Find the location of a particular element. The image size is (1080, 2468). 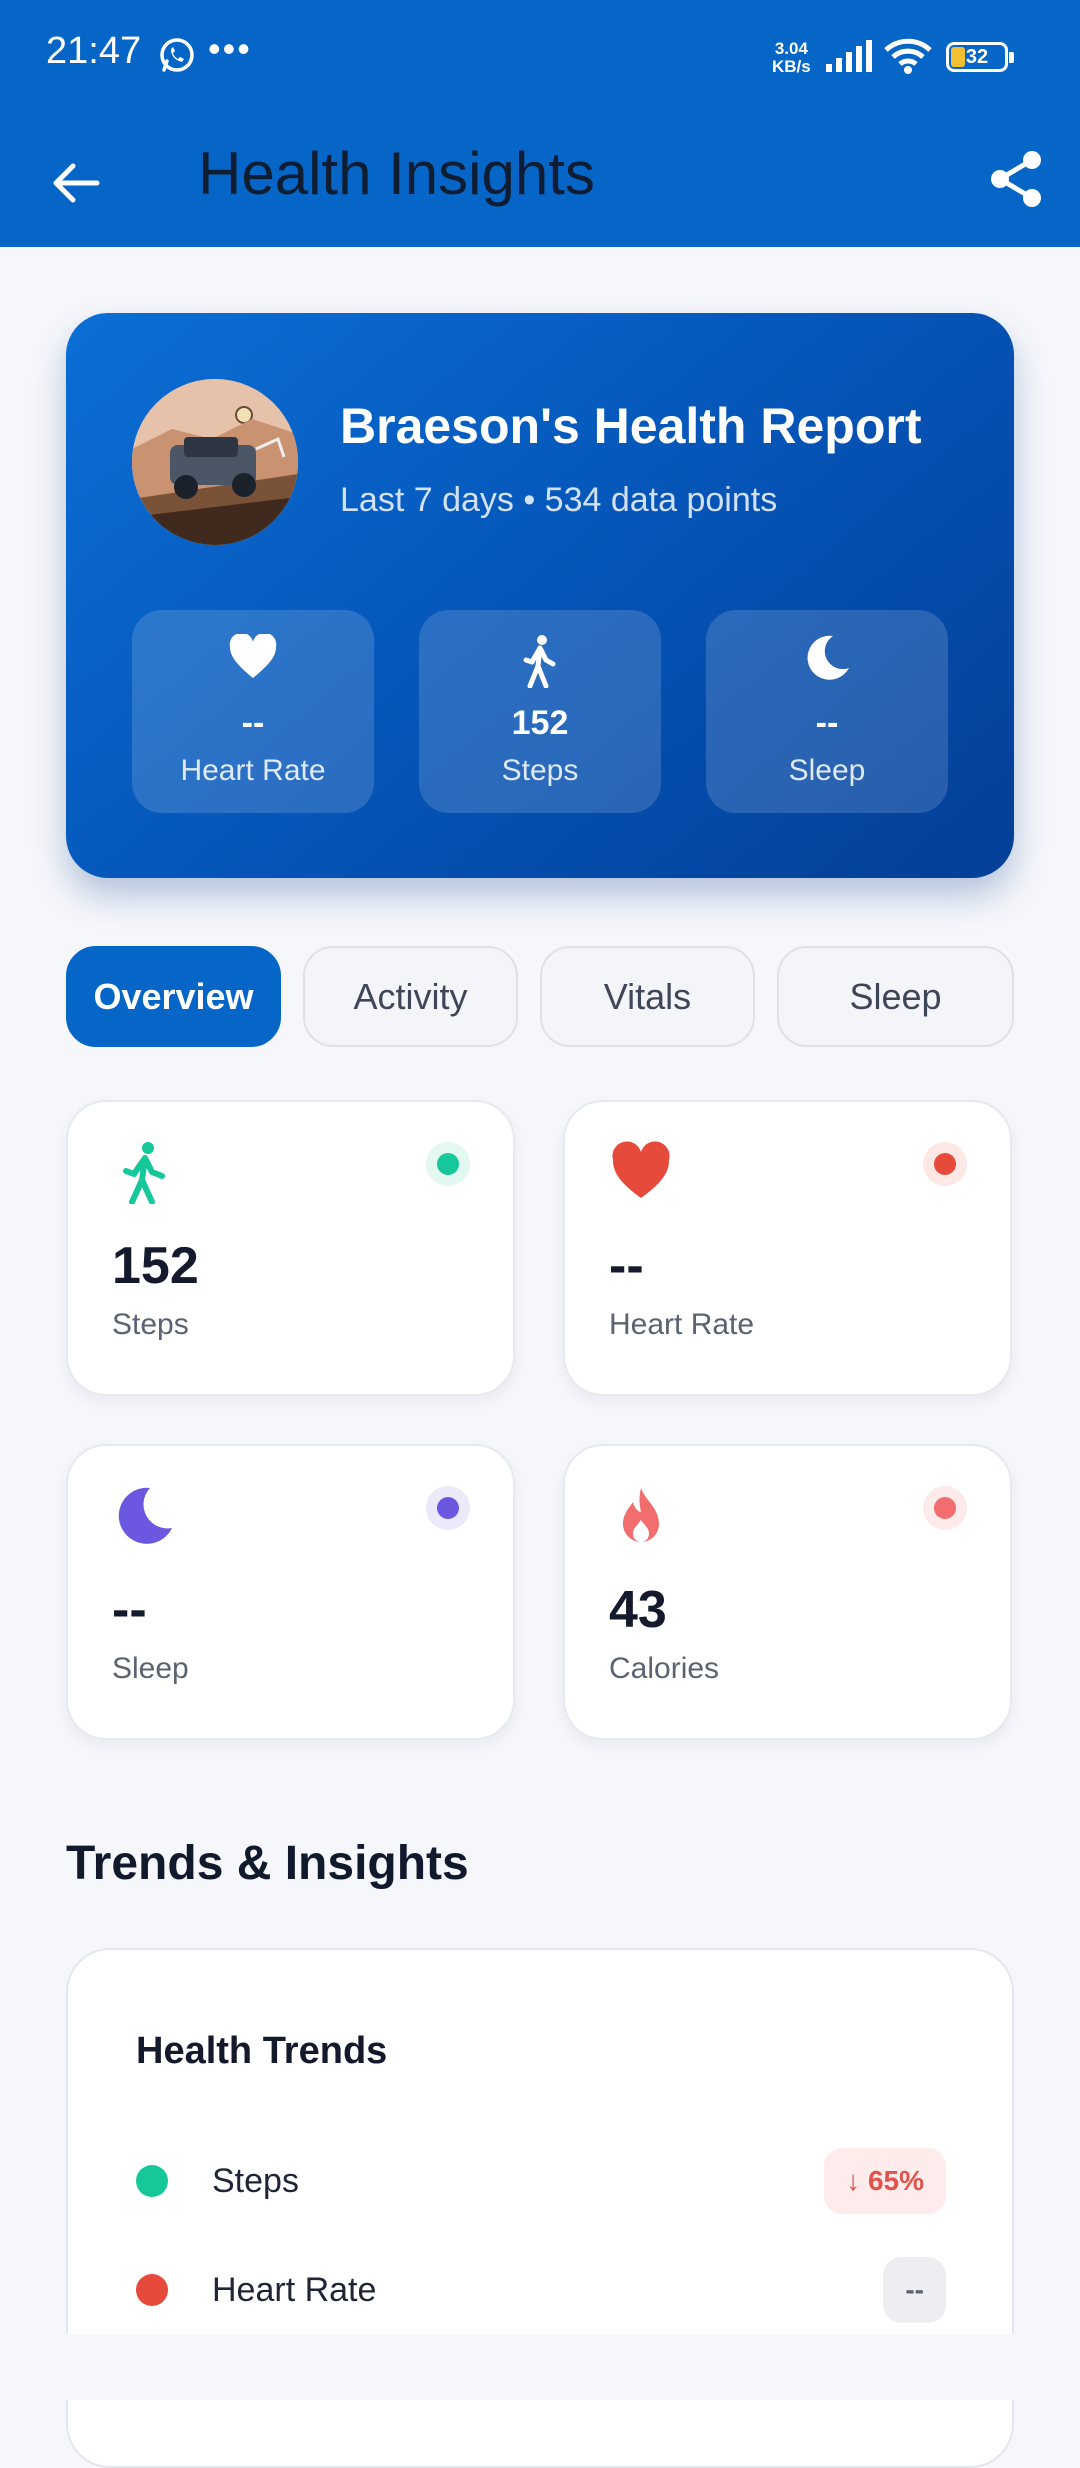

summary-steps: 152 Steps is located at coordinates (540, 711).